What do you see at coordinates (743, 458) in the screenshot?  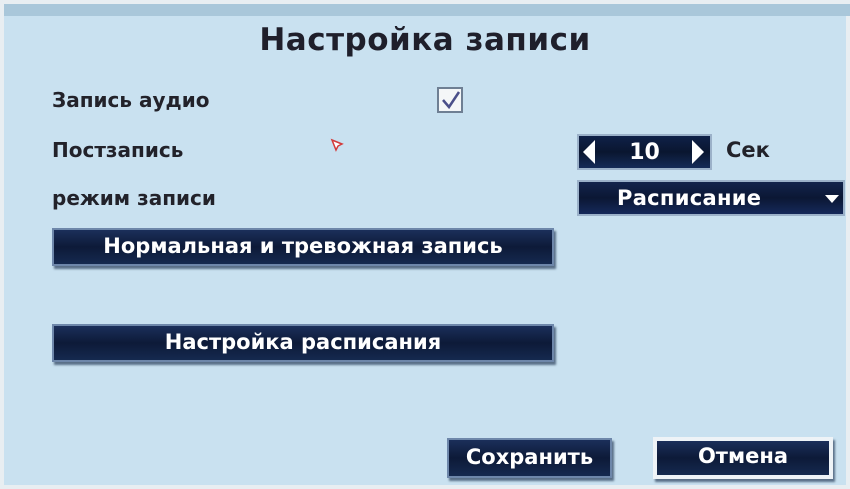 I see `cancel-button: Отмена` at bounding box center [743, 458].